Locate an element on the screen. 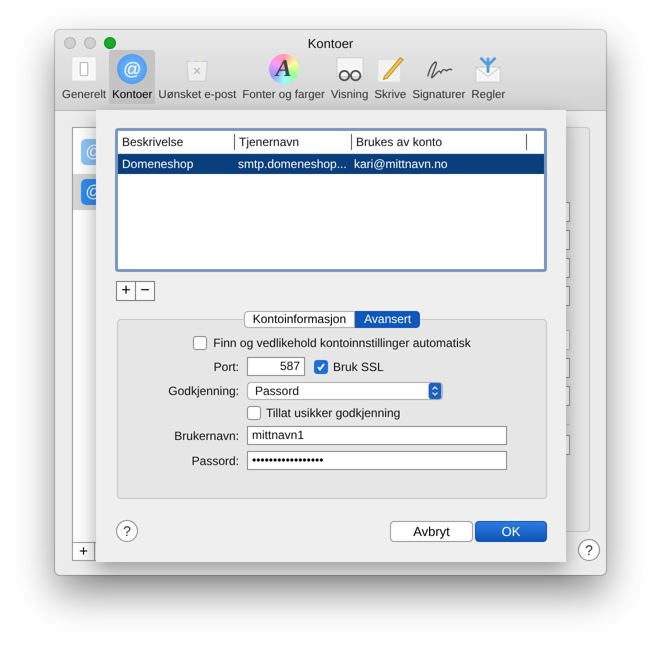 Image resolution: width=662 pixels, height=655 pixels. toolbar-tab: @ Kontoer is located at coordinates (132, 77).